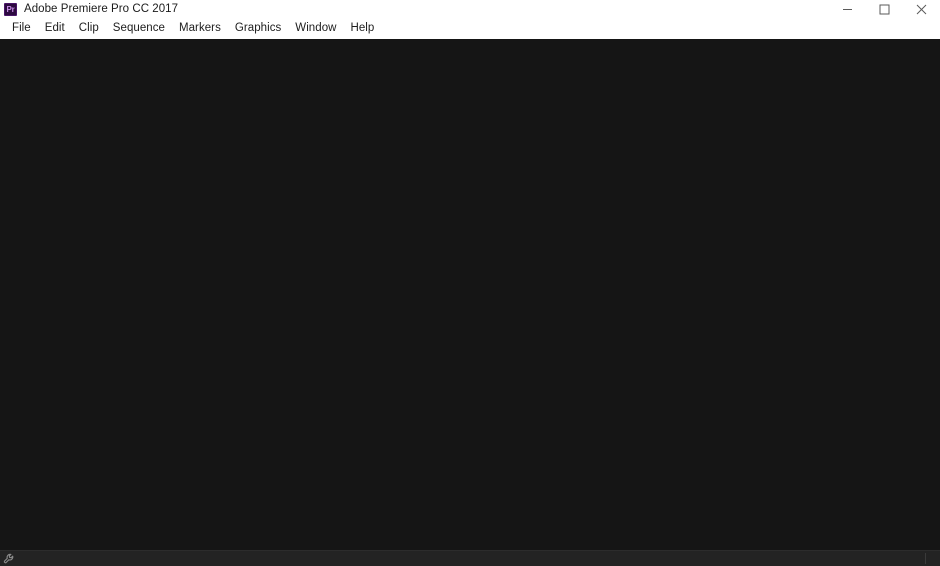 The image size is (940, 566). I want to click on window-controls, so click(884, 9).